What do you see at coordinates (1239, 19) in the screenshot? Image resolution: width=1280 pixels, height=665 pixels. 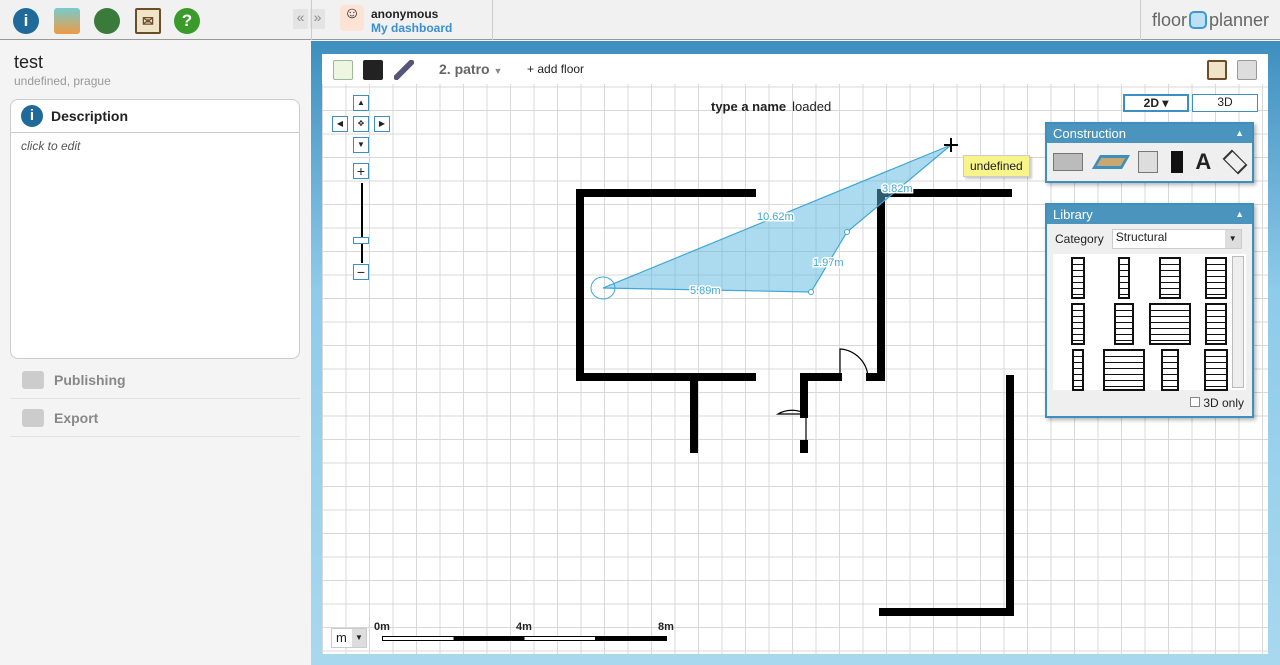 I see `logo-text-right: planner` at bounding box center [1239, 19].